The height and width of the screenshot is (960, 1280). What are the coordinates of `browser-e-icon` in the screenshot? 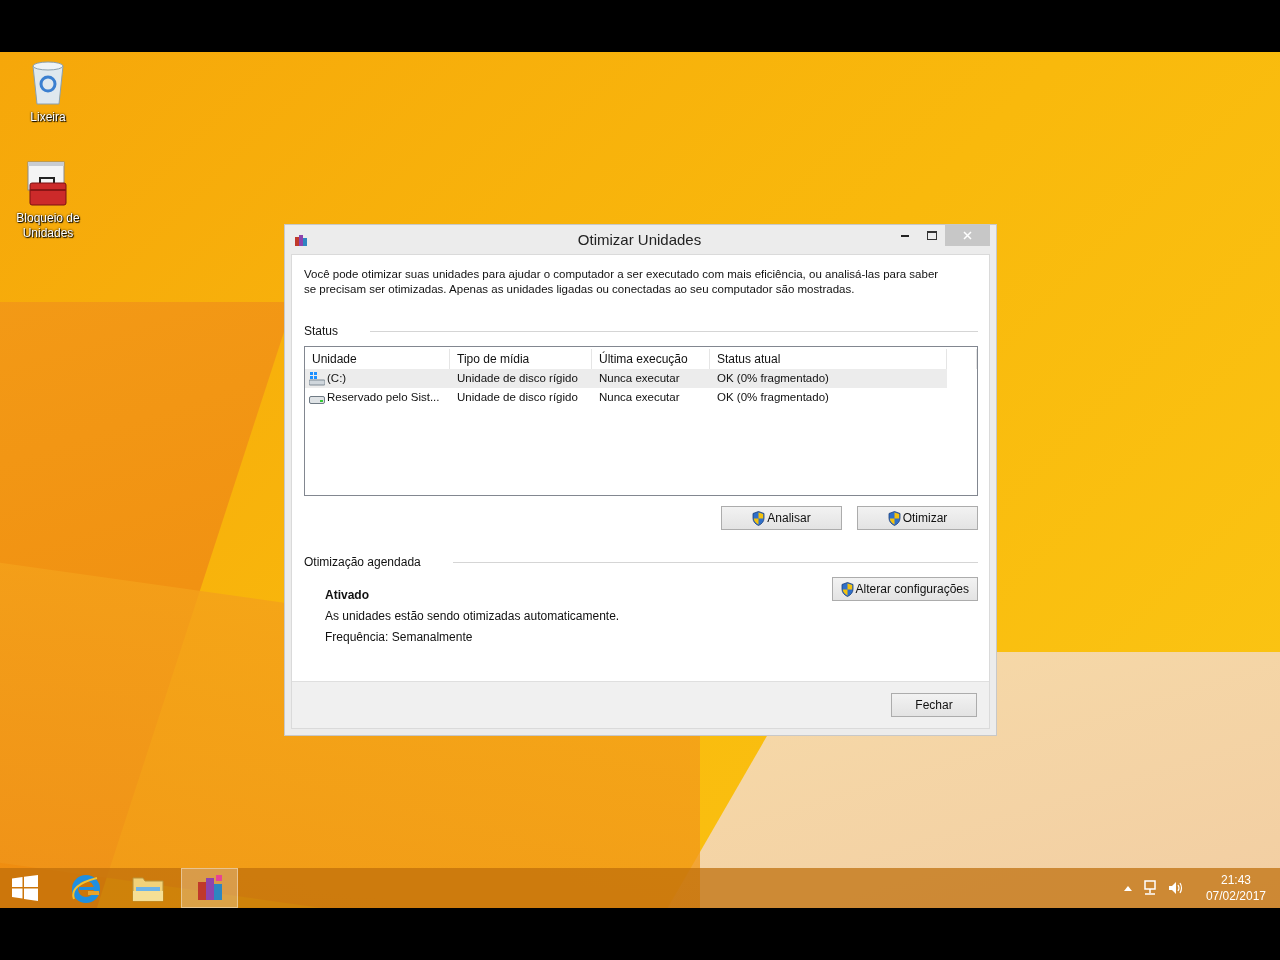 It's located at (85, 888).